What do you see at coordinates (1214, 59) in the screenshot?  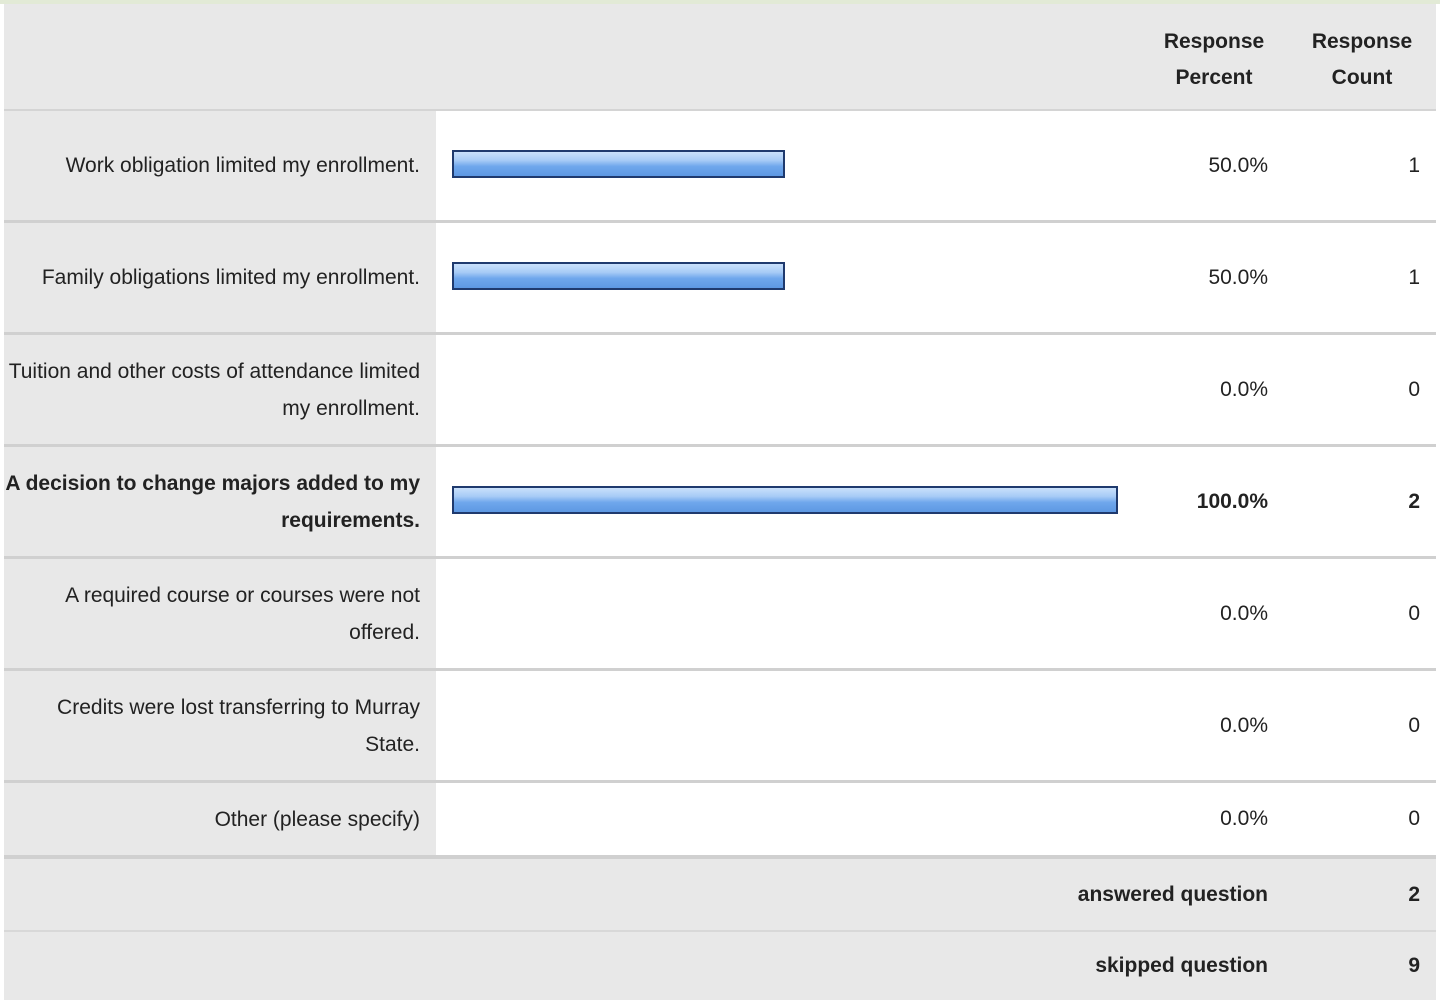 I see `response-percent-header: Response Percent` at bounding box center [1214, 59].